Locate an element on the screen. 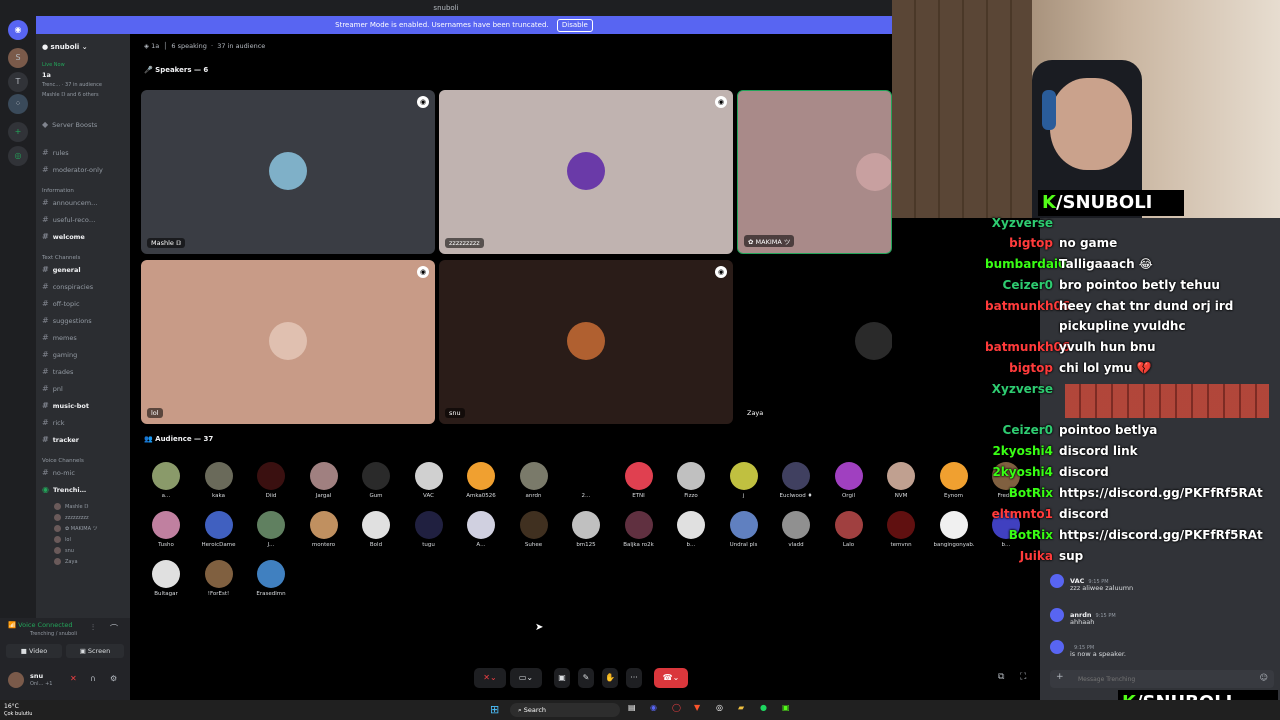  video-button: ■ Video is located at coordinates (34, 651).